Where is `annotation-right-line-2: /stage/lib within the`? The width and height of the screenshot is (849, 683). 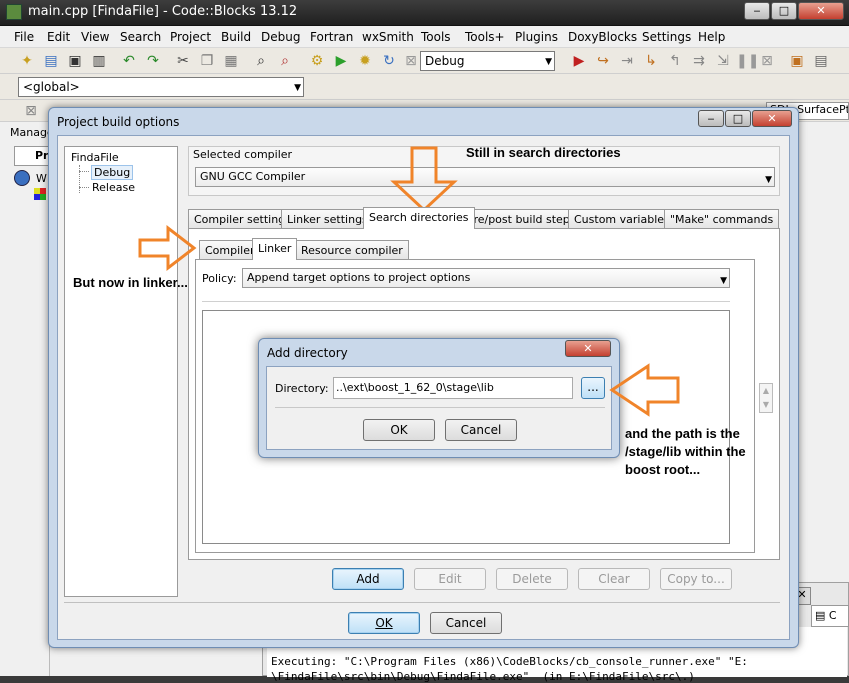
annotation-right-line-2: /stage/lib within the is located at coordinates (685, 451).